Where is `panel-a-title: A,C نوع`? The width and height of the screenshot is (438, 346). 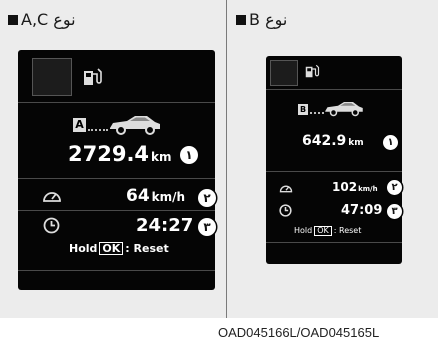
panel-a-title: A,C نوع is located at coordinates (42, 19).